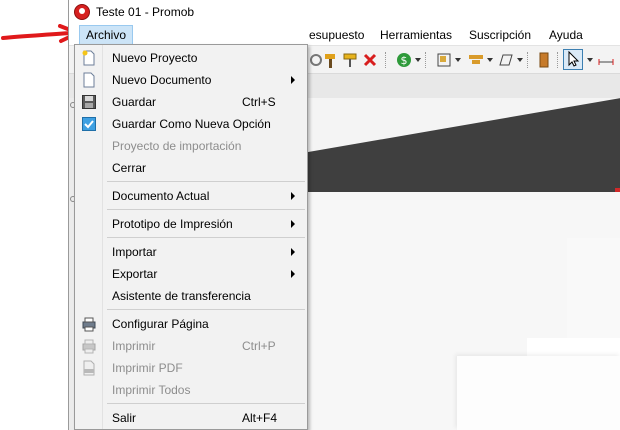 The image size is (620, 430). I want to click on title-bar: Teste 01 - Promob, so click(344, 12).